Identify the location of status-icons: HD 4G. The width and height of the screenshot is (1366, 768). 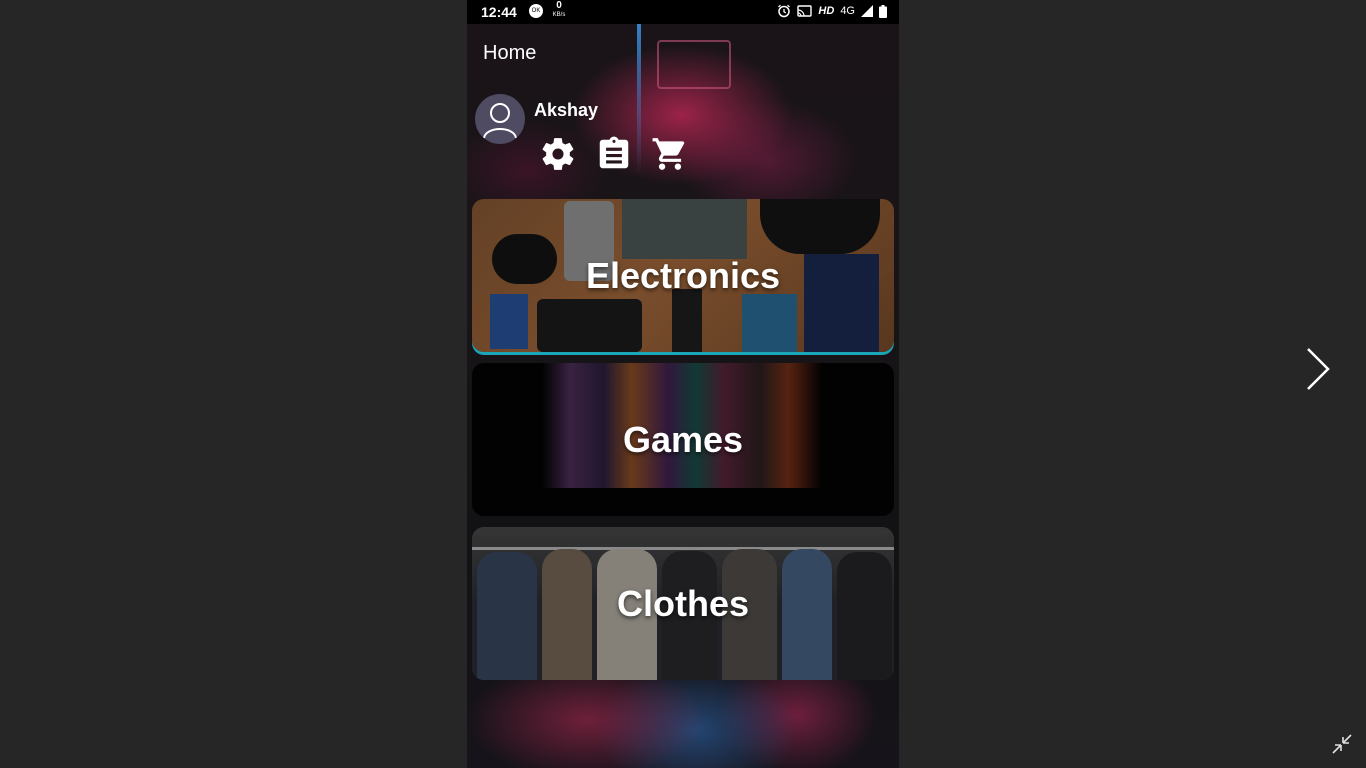
(832, 11).